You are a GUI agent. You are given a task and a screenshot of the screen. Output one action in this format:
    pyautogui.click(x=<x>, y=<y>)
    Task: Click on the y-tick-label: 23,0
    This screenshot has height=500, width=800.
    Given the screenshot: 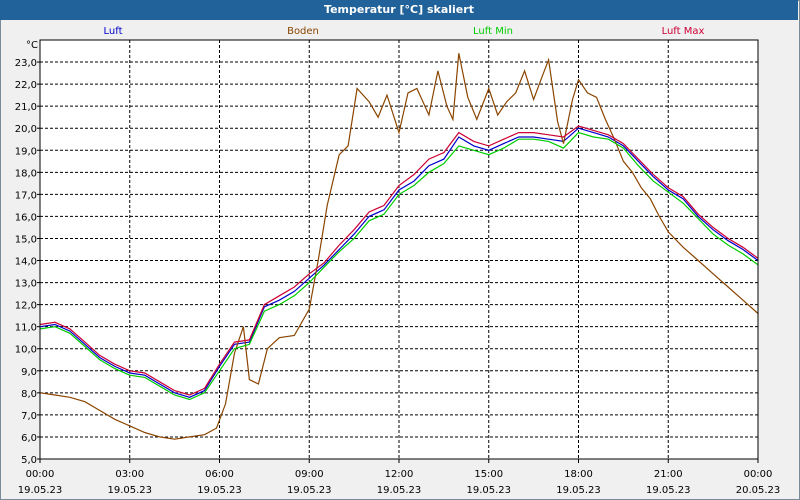 What is the action you would take?
    pyautogui.click(x=26, y=63)
    